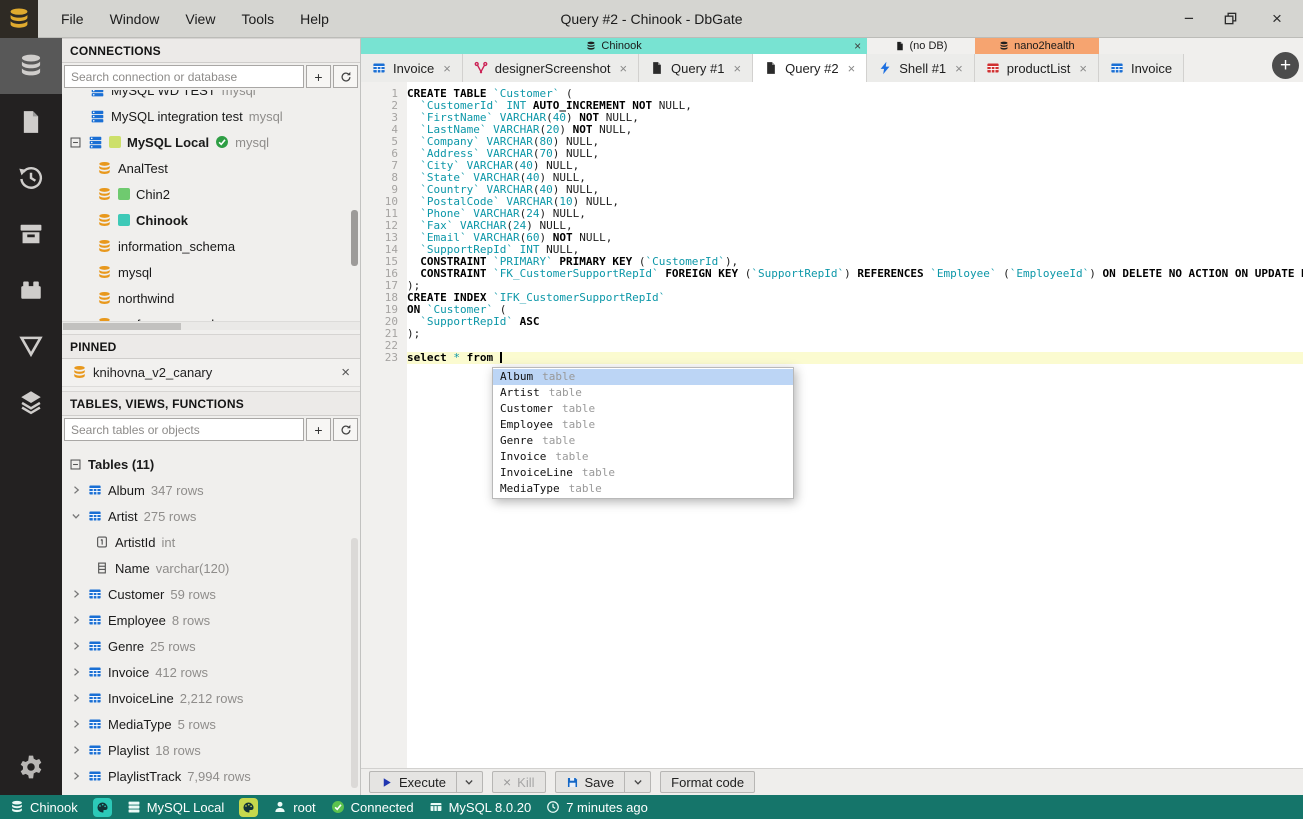  Describe the element at coordinates (318, 429) in the screenshot. I see `tables-add-button: +` at that location.